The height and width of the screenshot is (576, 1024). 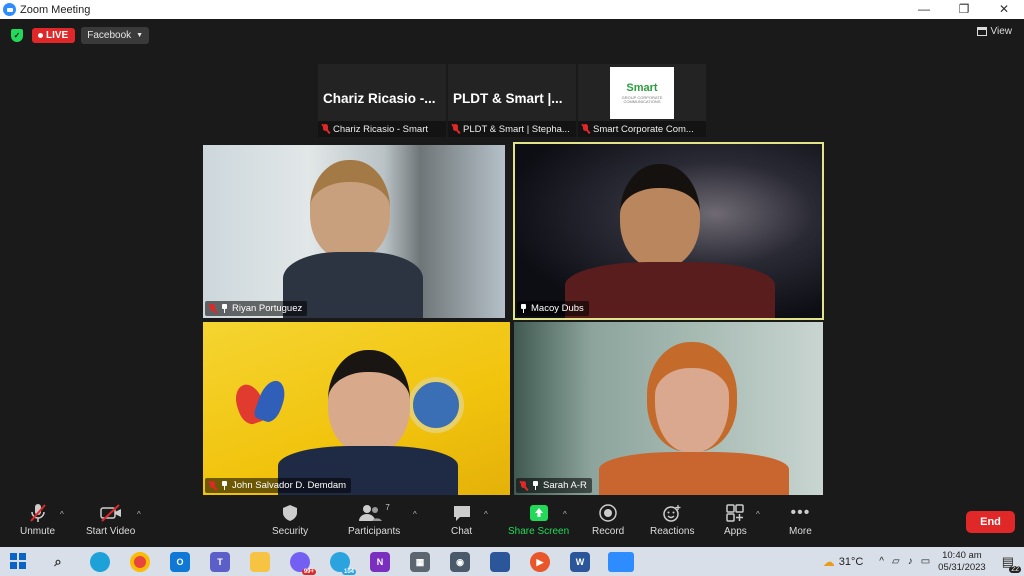 What do you see at coordinates (539, 513) in the screenshot?
I see `share-screen-icon` at bounding box center [539, 513].